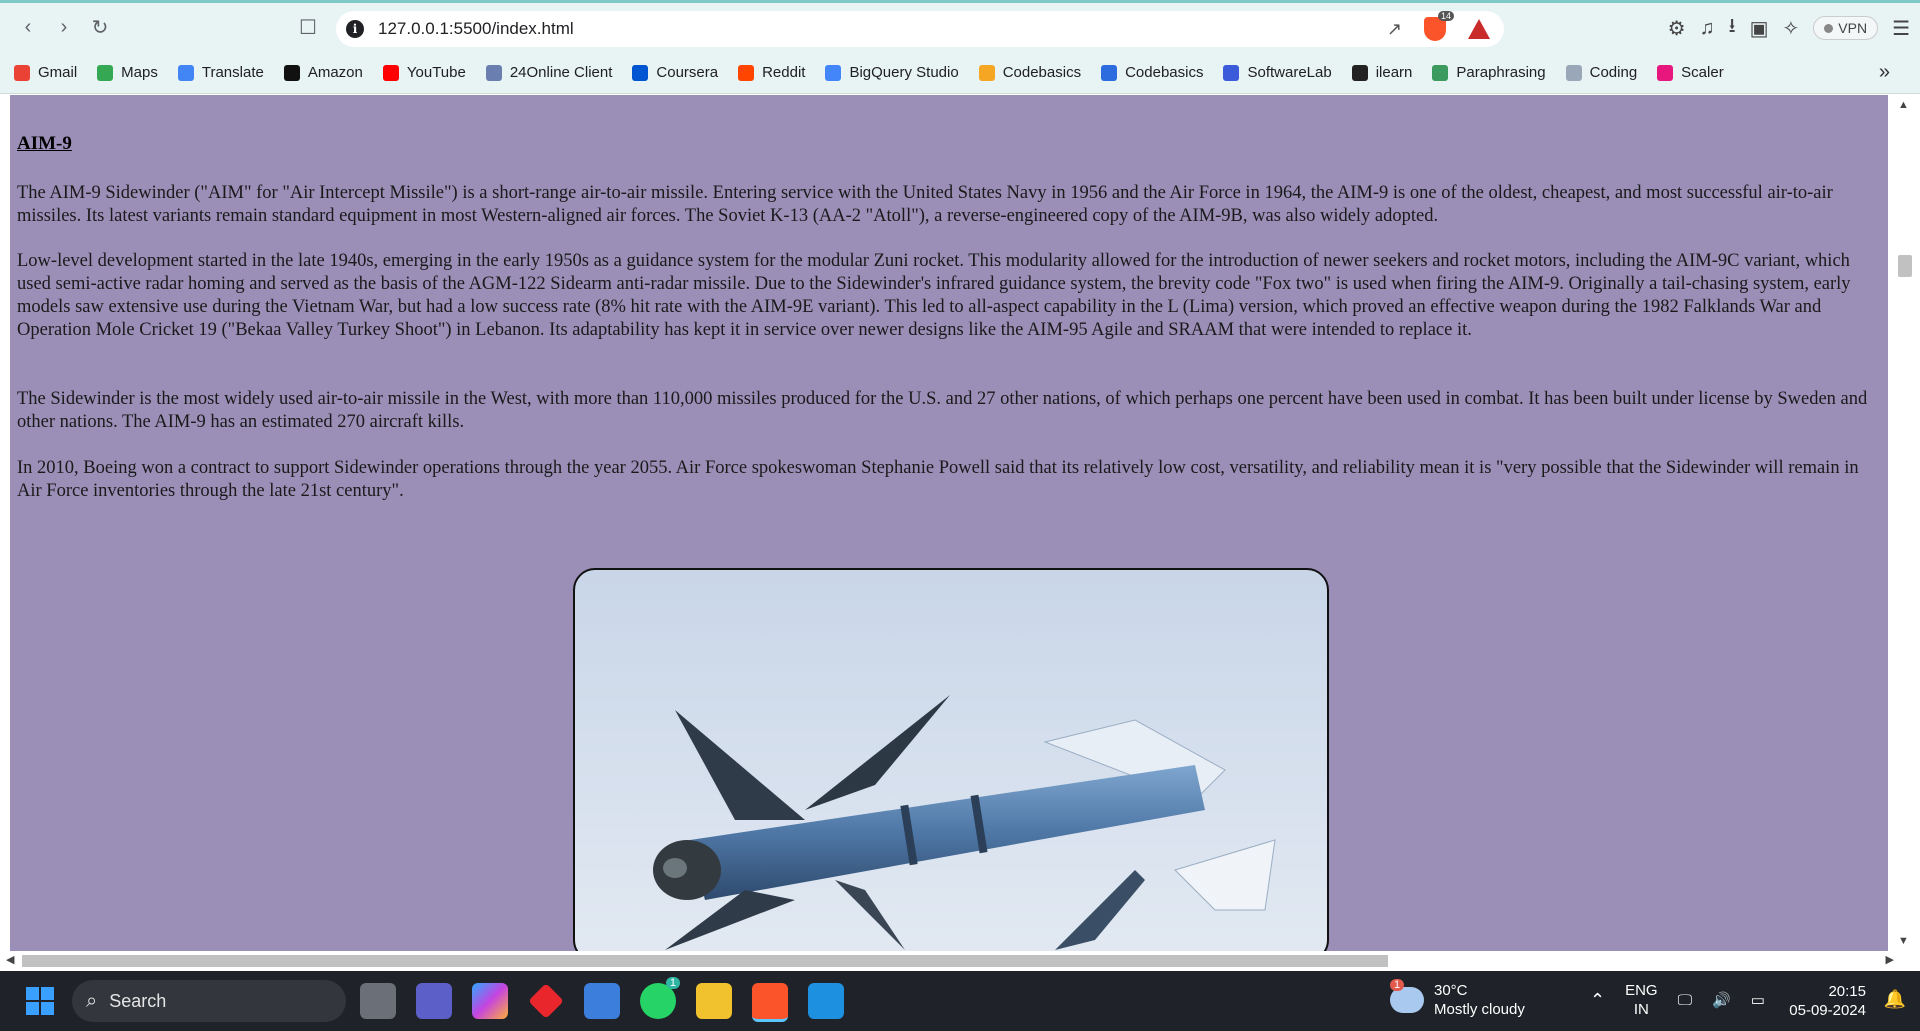 The height and width of the screenshot is (1031, 1920). What do you see at coordinates (1439, 26) in the screenshot?
I see `brave-shields-icon: 14` at bounding box center [1439, 26].